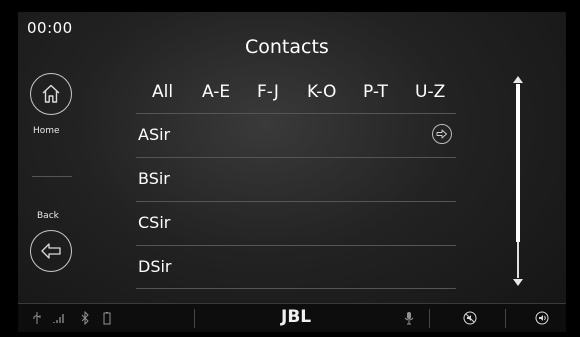 The image size is (580, 337). I want to click on status-bar: JBL, so click(292, 317).